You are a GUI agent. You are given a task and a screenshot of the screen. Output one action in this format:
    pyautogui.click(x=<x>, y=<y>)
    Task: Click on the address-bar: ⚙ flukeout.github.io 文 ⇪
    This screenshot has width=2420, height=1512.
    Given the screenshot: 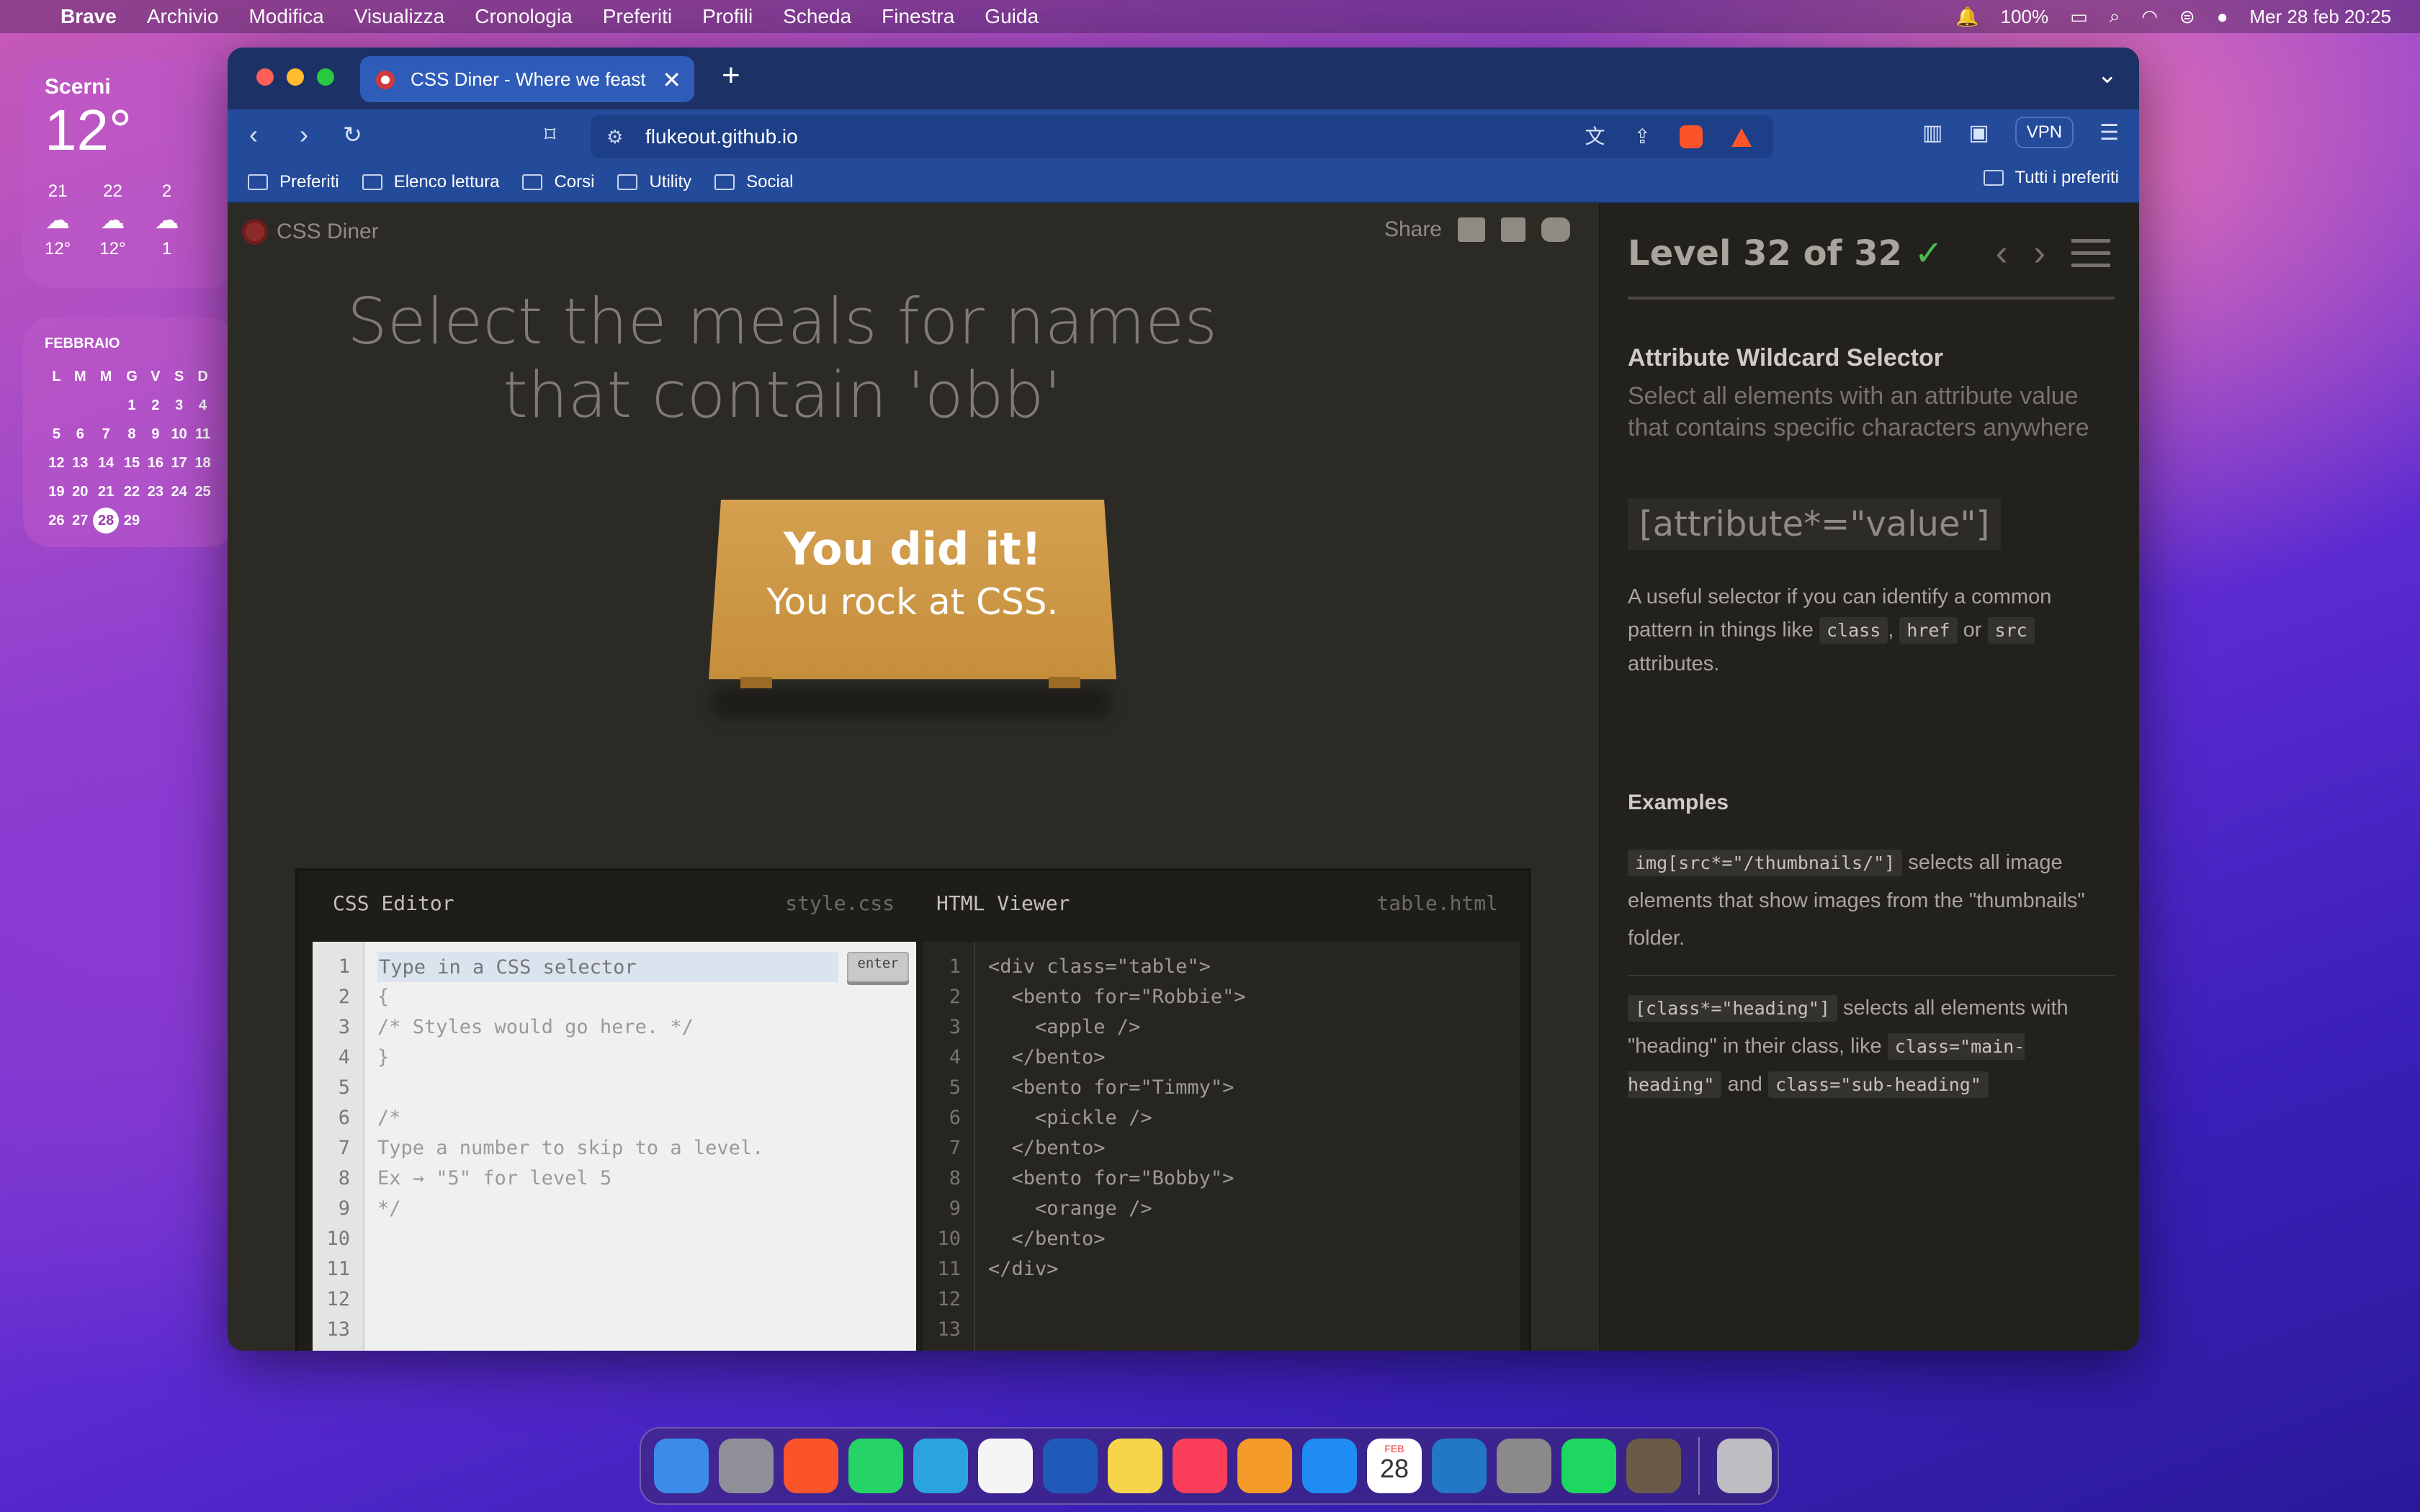 What is the action you would take?
    pyautogui.click(x=1182, y=136)
    